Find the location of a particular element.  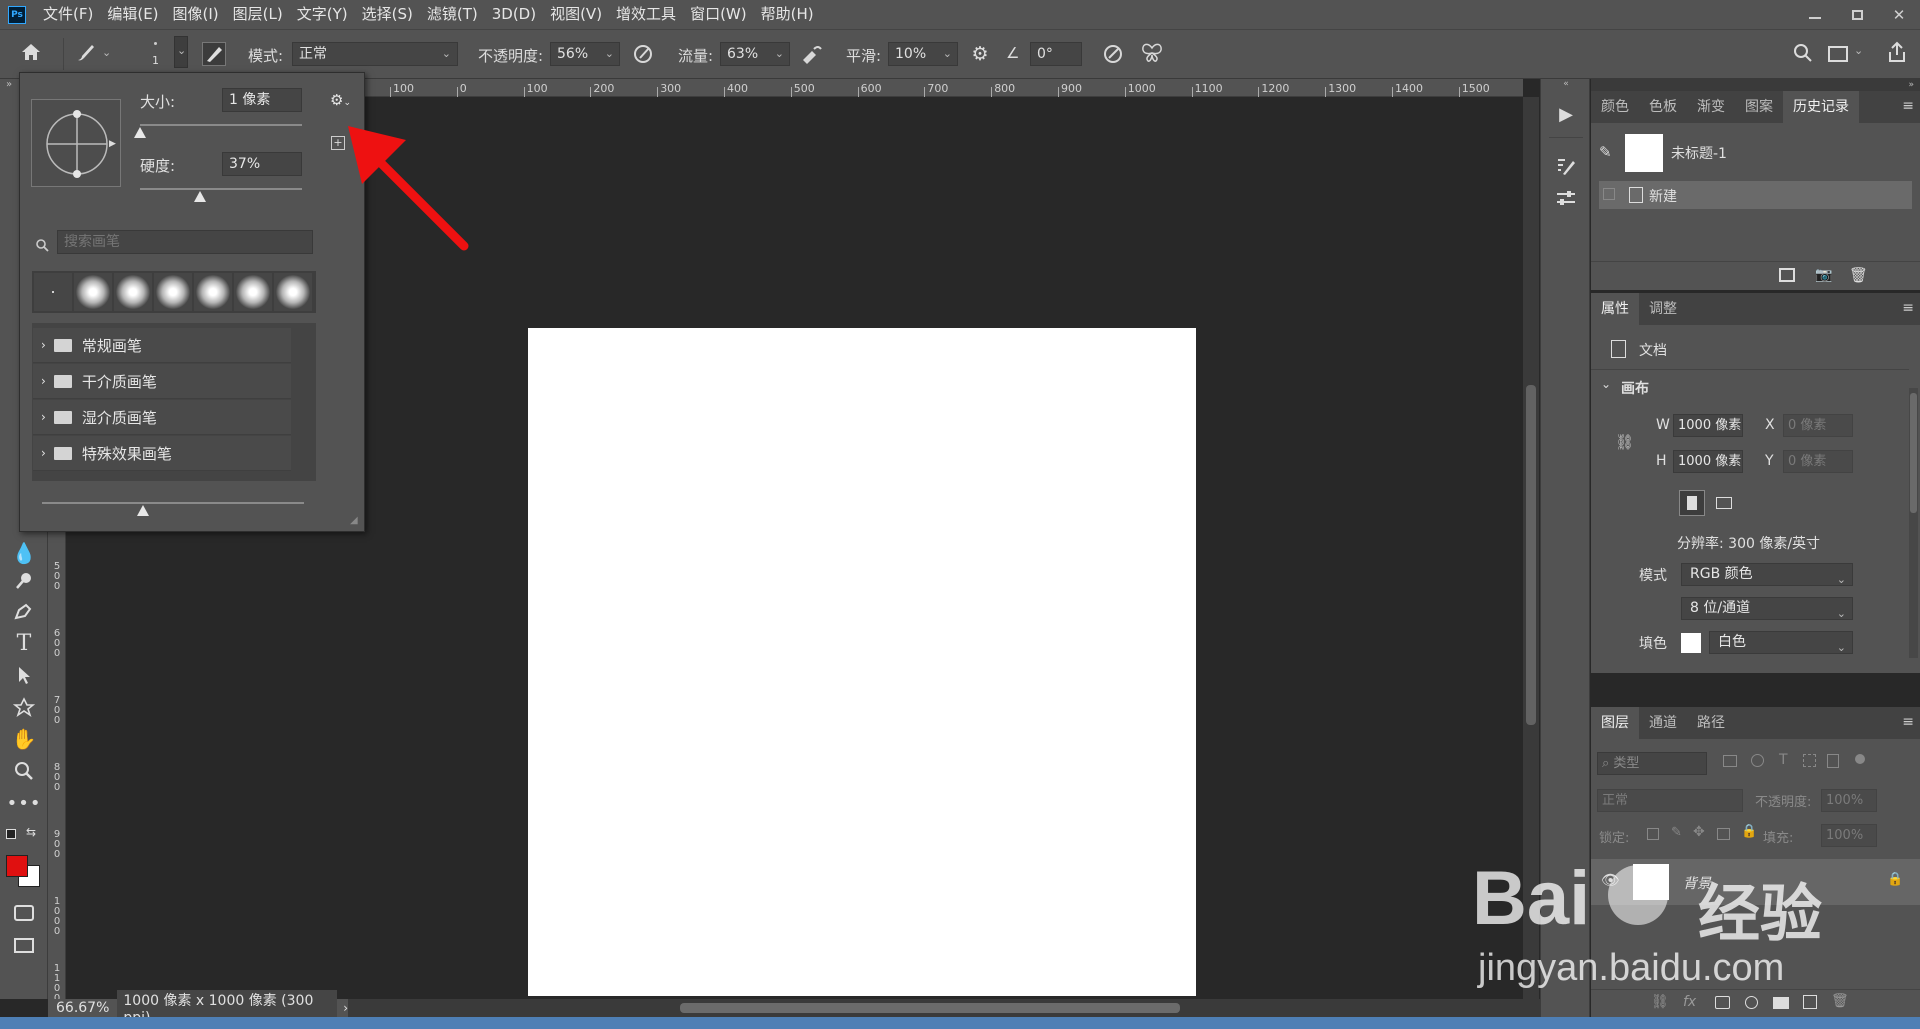

folder-wet-media-brushes: › 湿介质画笔 is located at coordinates (162, 417).